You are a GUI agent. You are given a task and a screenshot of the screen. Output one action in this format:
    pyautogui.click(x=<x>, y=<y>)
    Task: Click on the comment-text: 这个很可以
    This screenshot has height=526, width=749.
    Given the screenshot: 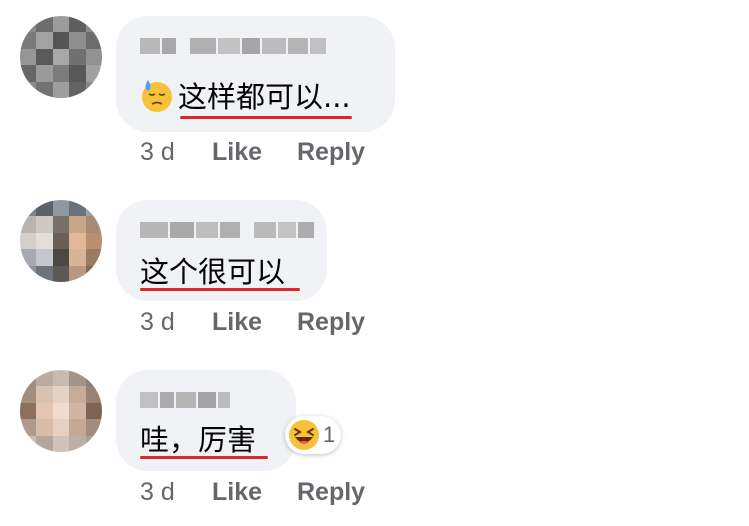 What is the action you would take?
    pyautogui.click(x=213, y=272)
    